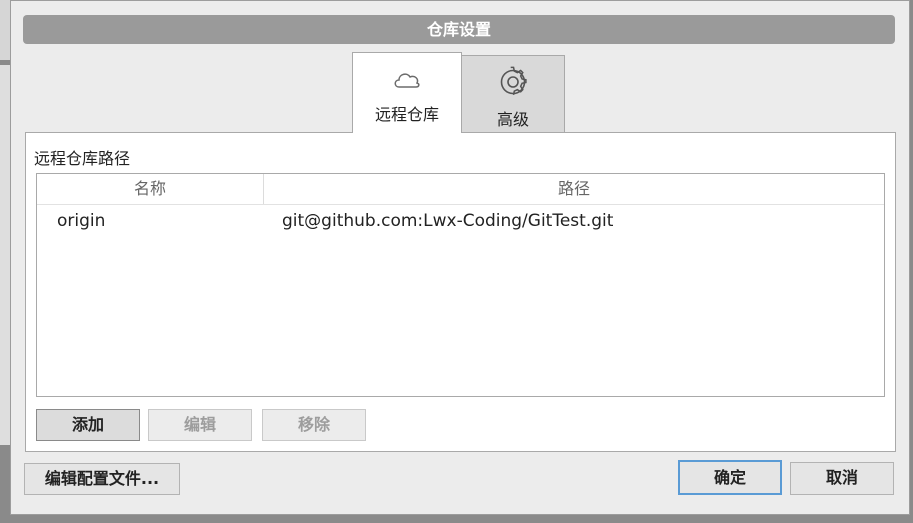 This screenshot has height=523, width=913. I want to click on table-header: 名称 路径, so click(460, 189).